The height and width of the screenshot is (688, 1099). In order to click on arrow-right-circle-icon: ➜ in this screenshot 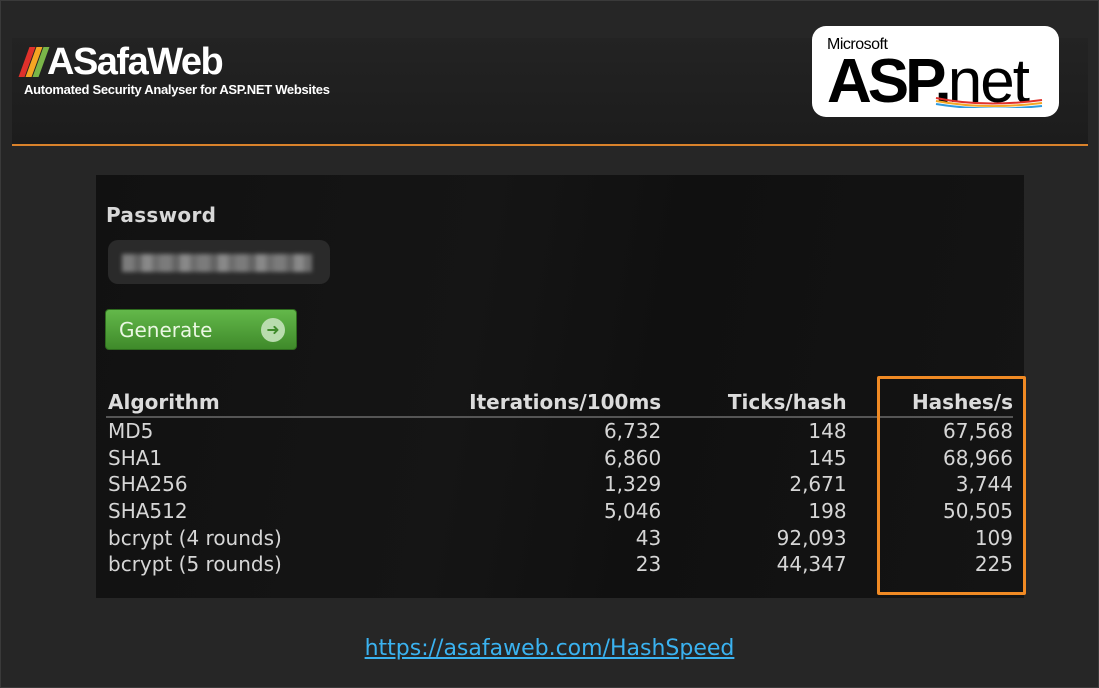, I will do `click(273, 330)`.